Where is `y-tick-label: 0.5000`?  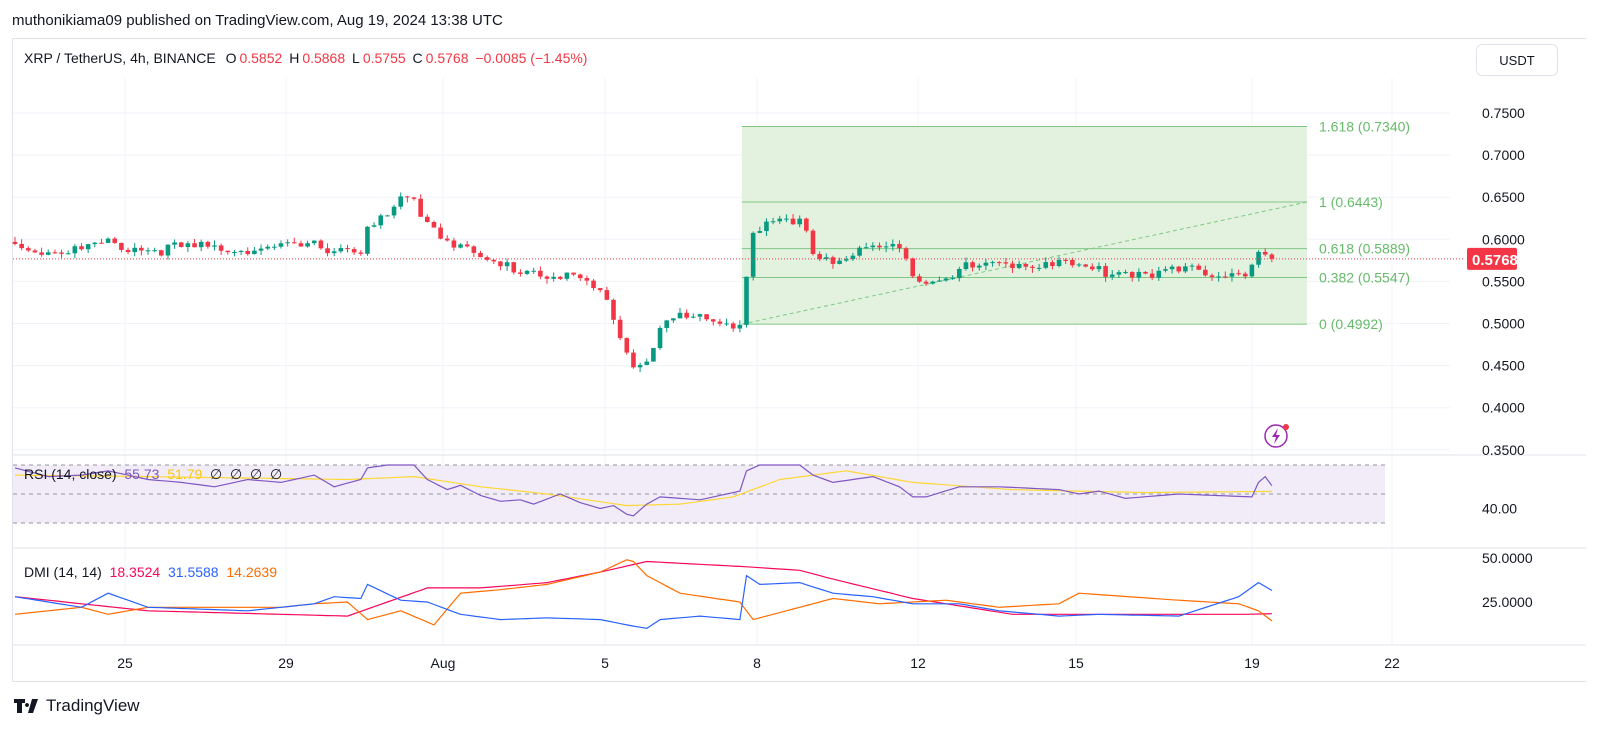 y-tick-label: 0.5000 is located at coordinates (1503, 324).